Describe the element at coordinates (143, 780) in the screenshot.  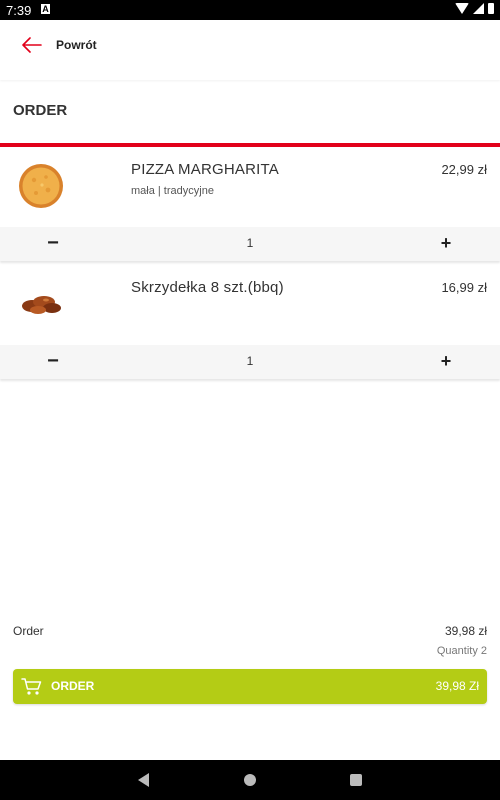
I see `nav-back-icon` at that location.